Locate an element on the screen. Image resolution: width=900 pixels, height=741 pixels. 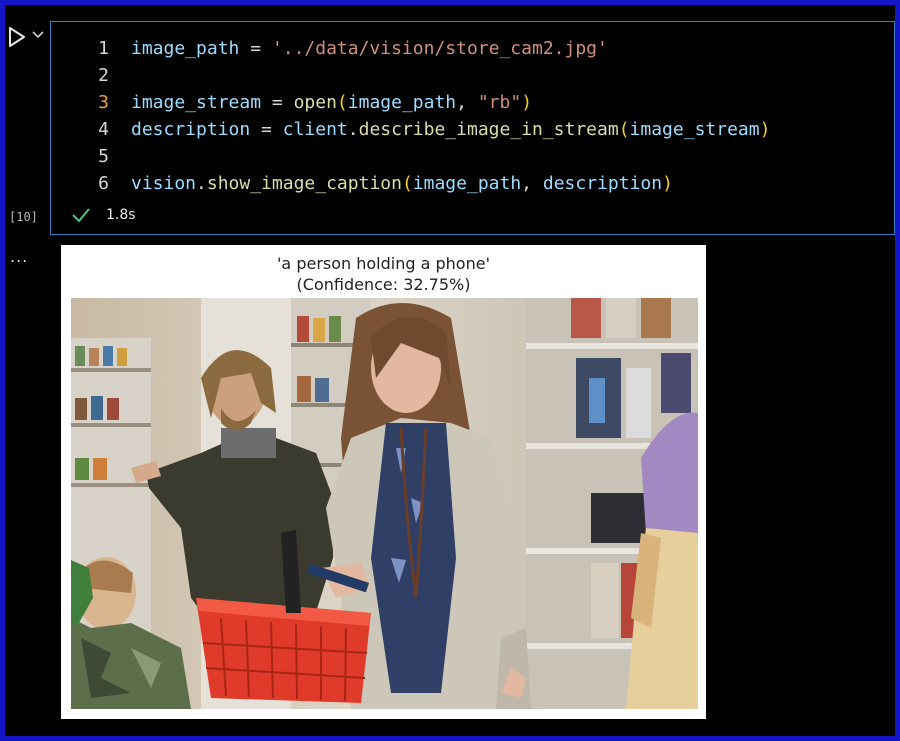
chevron-down-icon is located at coordinates (38, 35).